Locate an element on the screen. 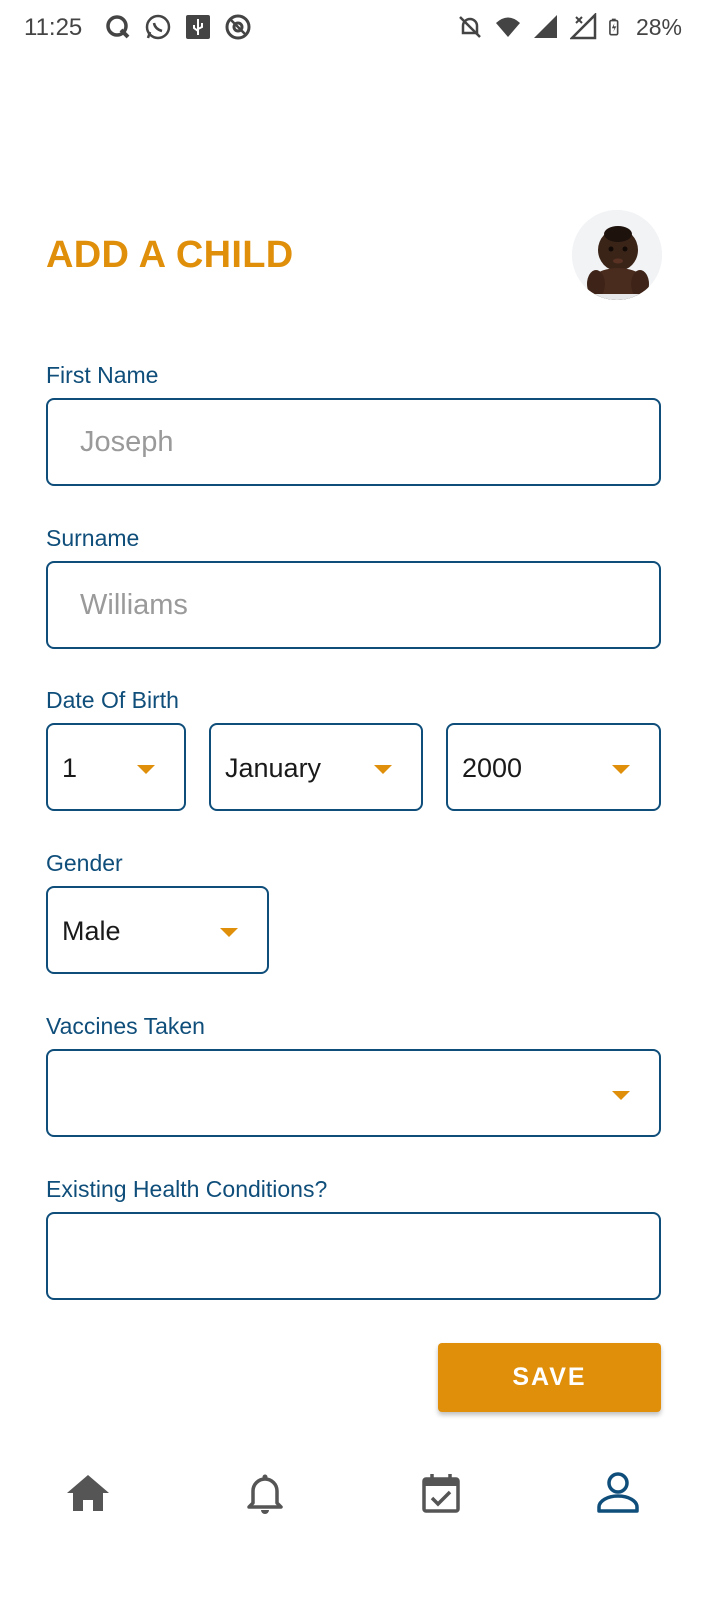 This screenshot has width=720, height=1600. nav-notifications is located at coordinates (265, 1493).